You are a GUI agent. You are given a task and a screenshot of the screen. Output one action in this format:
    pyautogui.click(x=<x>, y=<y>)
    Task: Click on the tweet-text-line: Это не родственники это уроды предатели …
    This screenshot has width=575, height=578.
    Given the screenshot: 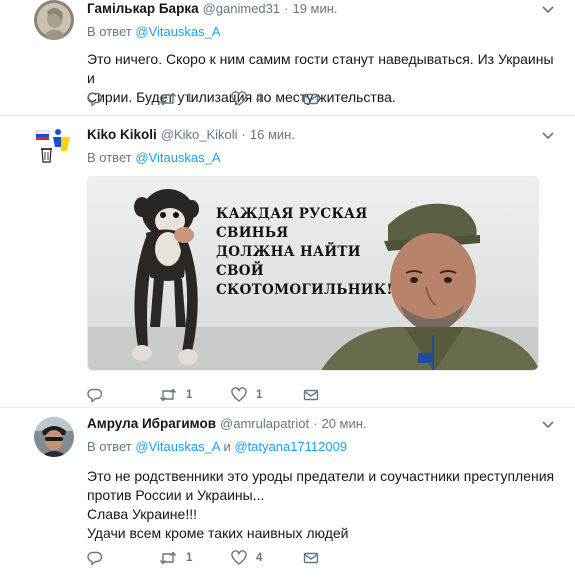 What is the action you would take?
    pyautogui.click(x=321, y=476)
    